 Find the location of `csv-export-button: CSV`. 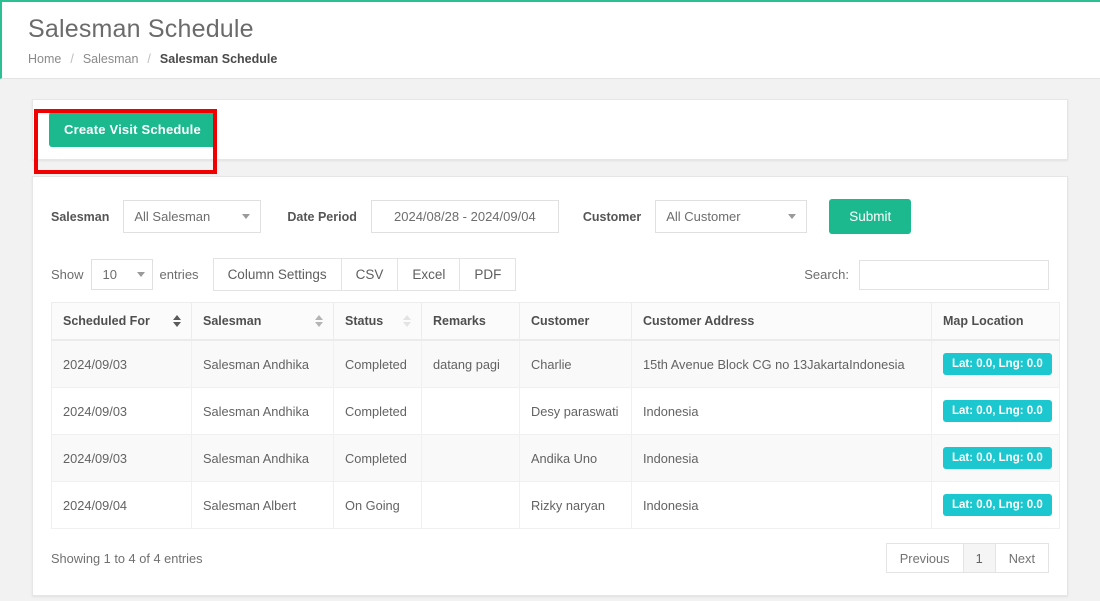

csv-export-button: CSV is located at coordinates (369, 274).